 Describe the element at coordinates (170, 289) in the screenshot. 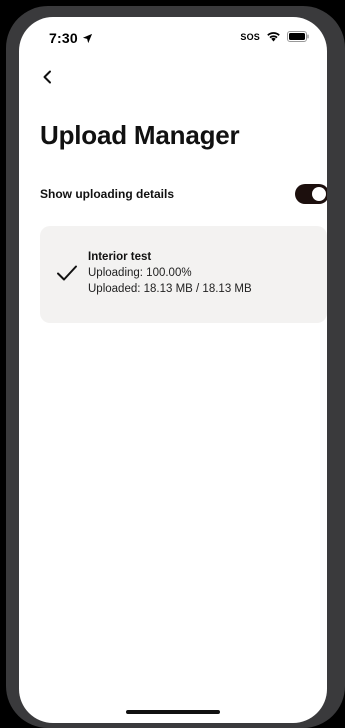

I see `upload-size-text: Uploaded: 18.13 MB / 18.13 MB` at that location.